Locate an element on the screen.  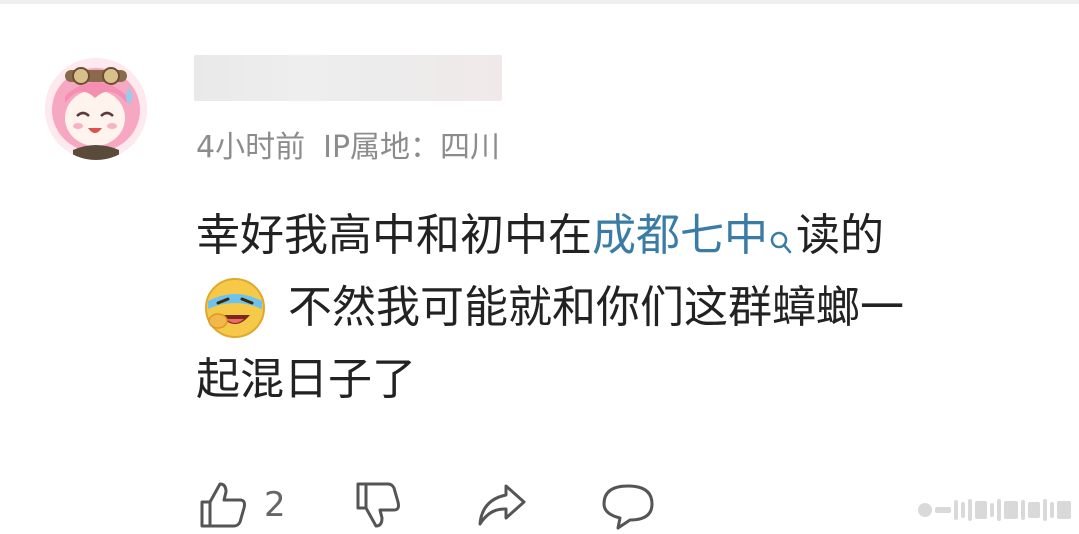
ip-location: IP属地：四川 is located at coordinates (412, 147).